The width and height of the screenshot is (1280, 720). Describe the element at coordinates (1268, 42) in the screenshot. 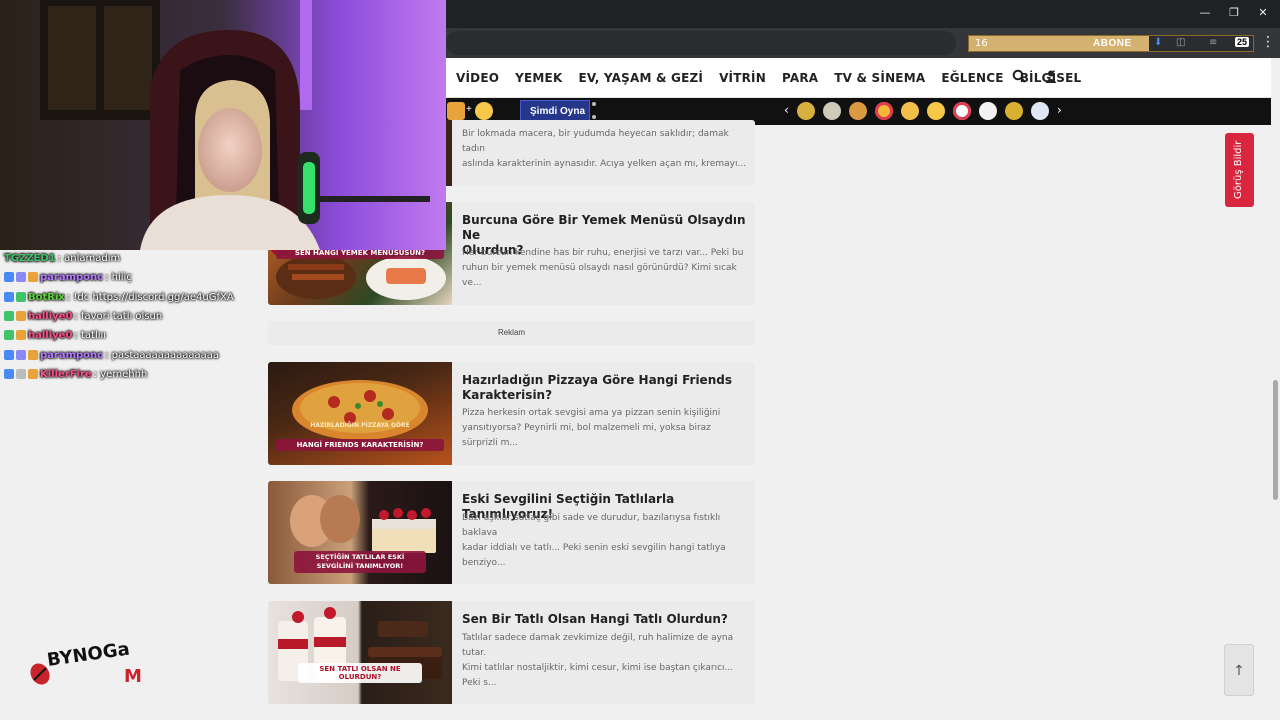

I see `browser-menu-icon: ⋮` at that location.